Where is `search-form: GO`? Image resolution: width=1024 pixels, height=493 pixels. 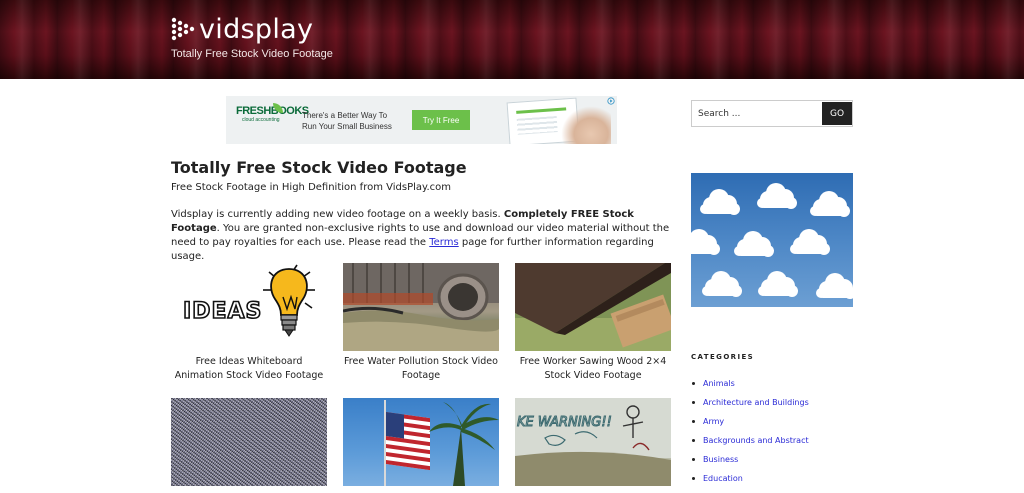 search-form: GO is located at coordinates (772, 113).